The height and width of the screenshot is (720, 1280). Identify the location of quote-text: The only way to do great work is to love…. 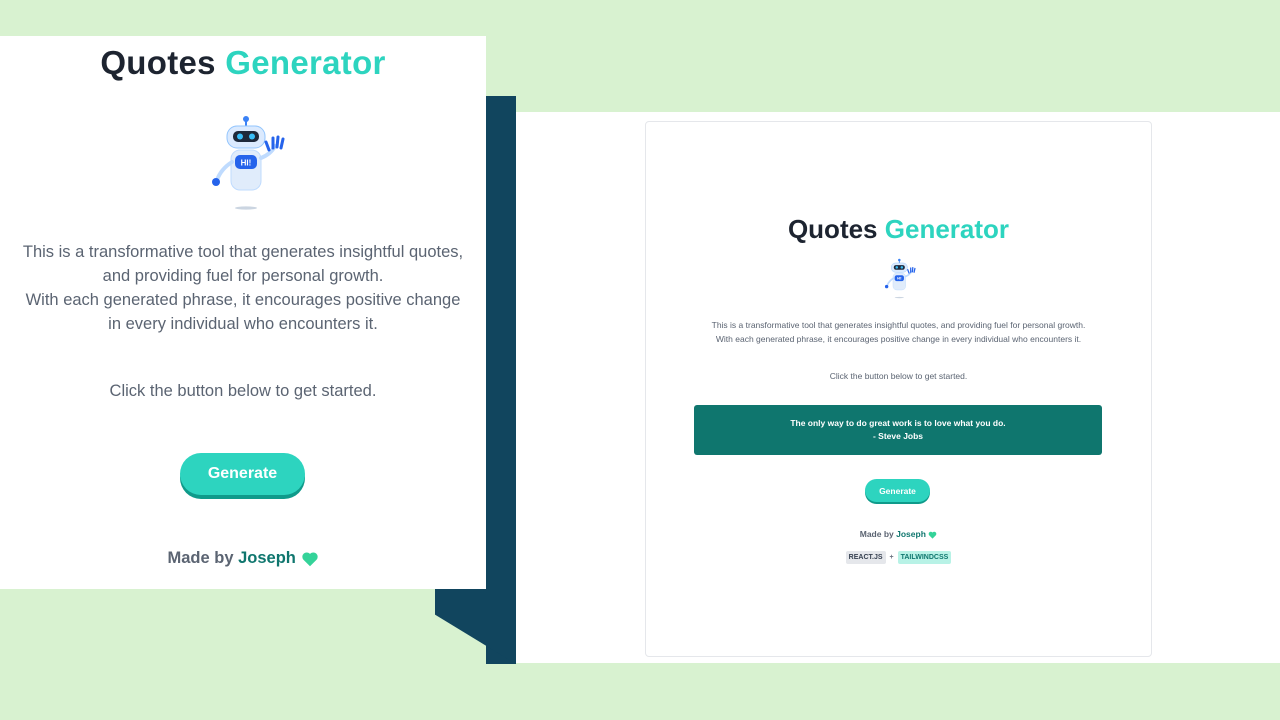
(898, 422).